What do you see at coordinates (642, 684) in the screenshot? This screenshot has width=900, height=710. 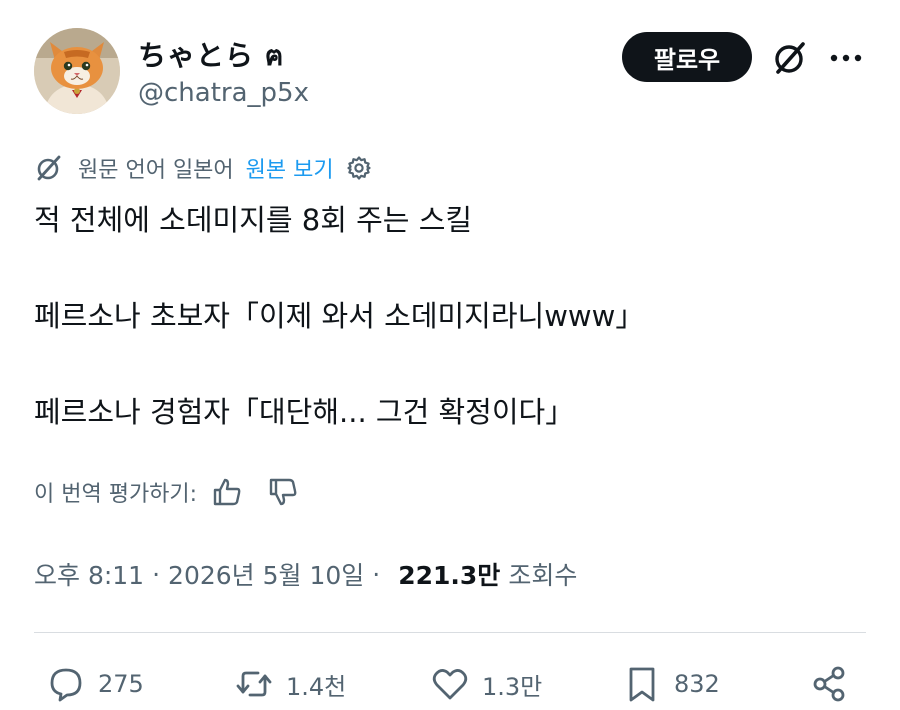 I see `bookmark-icon` at bounding box center [642, 684].